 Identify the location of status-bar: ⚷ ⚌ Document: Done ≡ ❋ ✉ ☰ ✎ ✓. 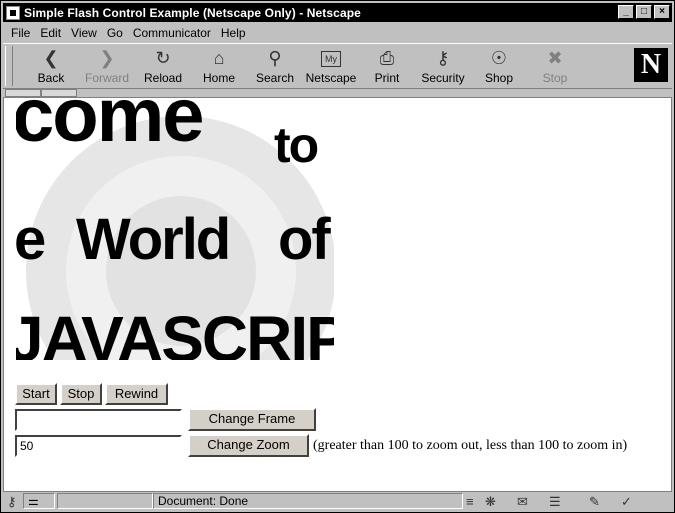
(337, 501).